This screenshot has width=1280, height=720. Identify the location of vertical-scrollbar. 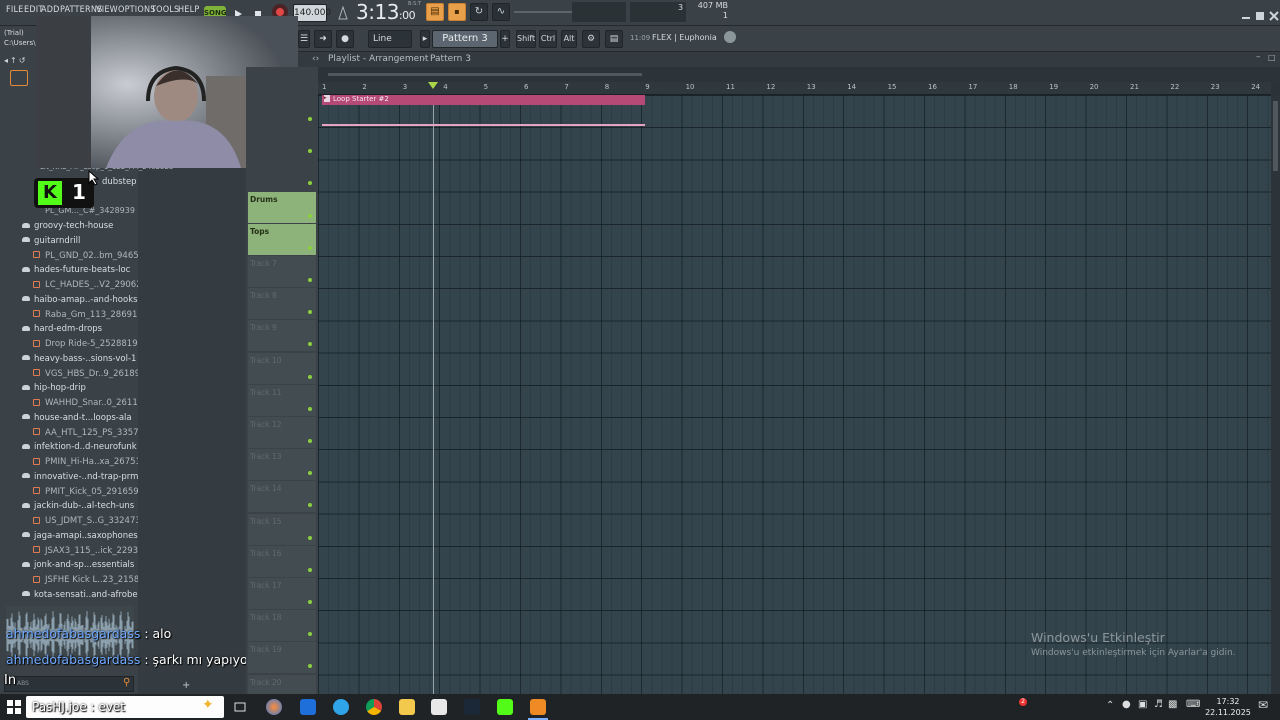
(1275, 394).